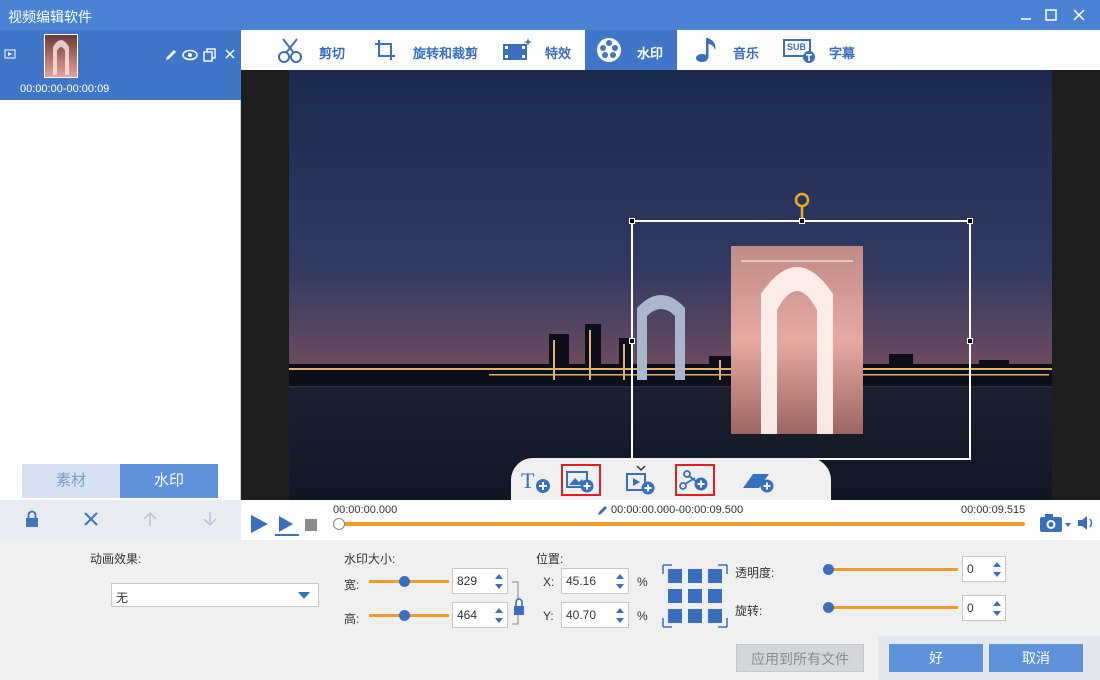 This screenshot has height=680, width=1100. I want to click on x-input: 45.16, so click(595, 581).